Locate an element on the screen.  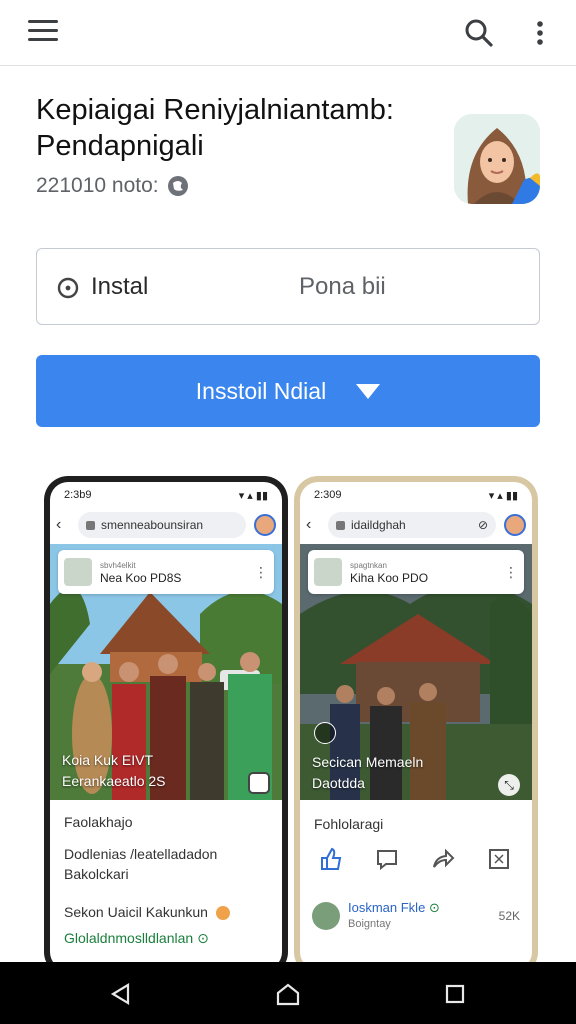
post-title: sbvh4elkit Nea Koo PD8S is located at coordinates (173, 572).